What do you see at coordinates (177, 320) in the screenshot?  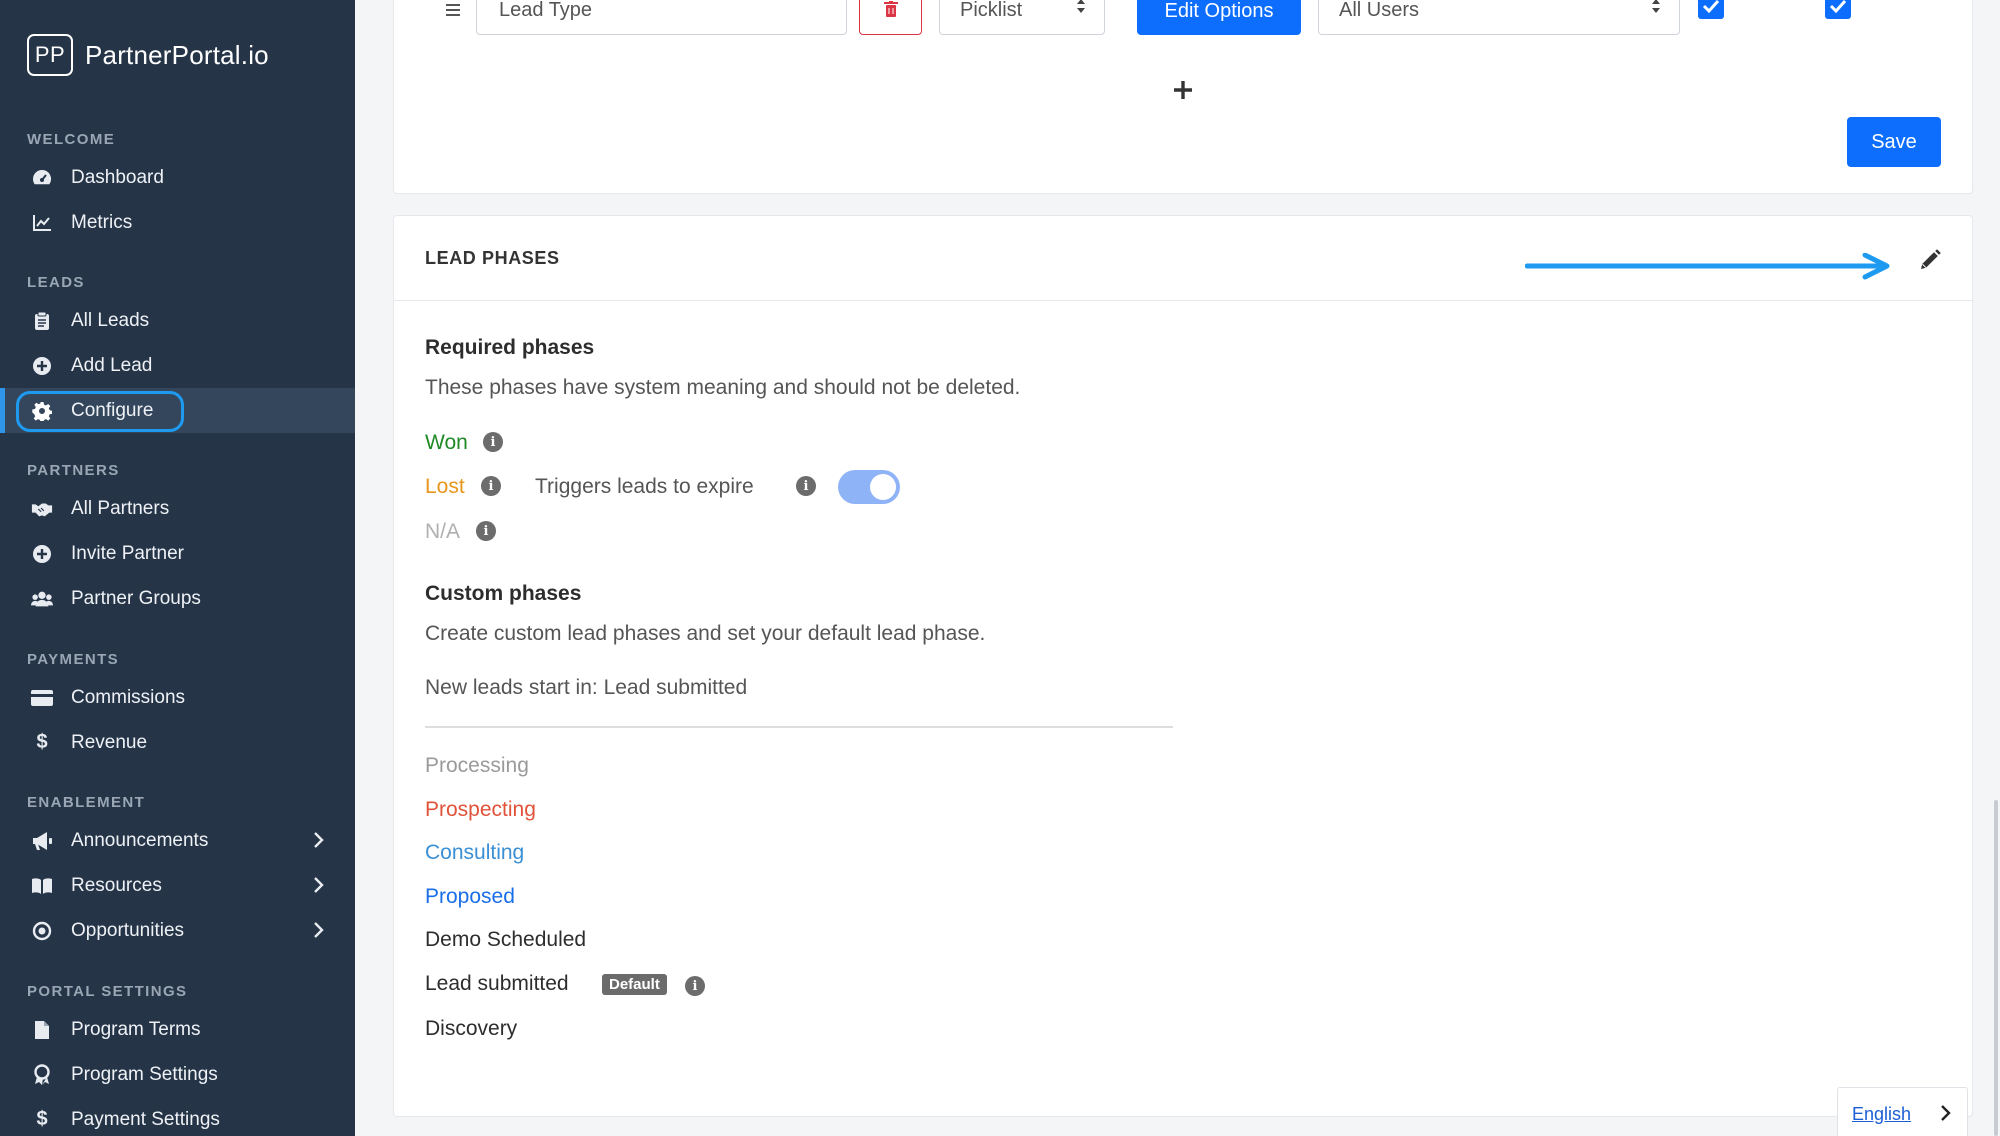 I see `sidebar-item-all-leads: All Leads` at bounding box center [177, 320].